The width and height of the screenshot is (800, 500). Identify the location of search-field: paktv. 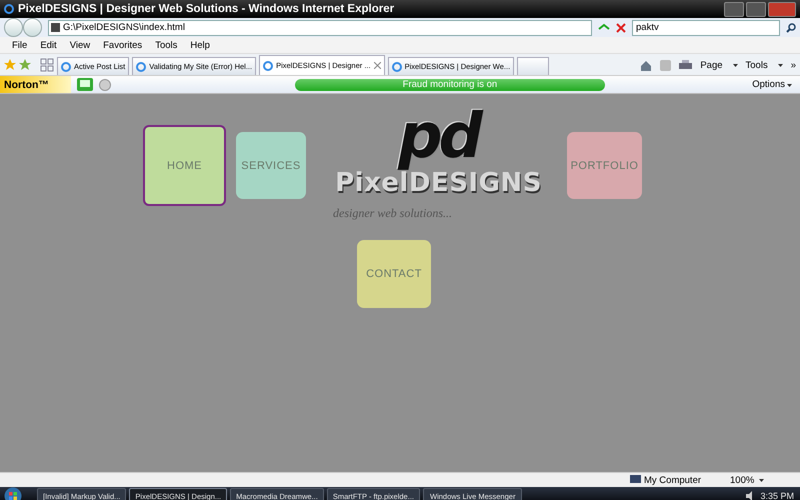
(706, 28).